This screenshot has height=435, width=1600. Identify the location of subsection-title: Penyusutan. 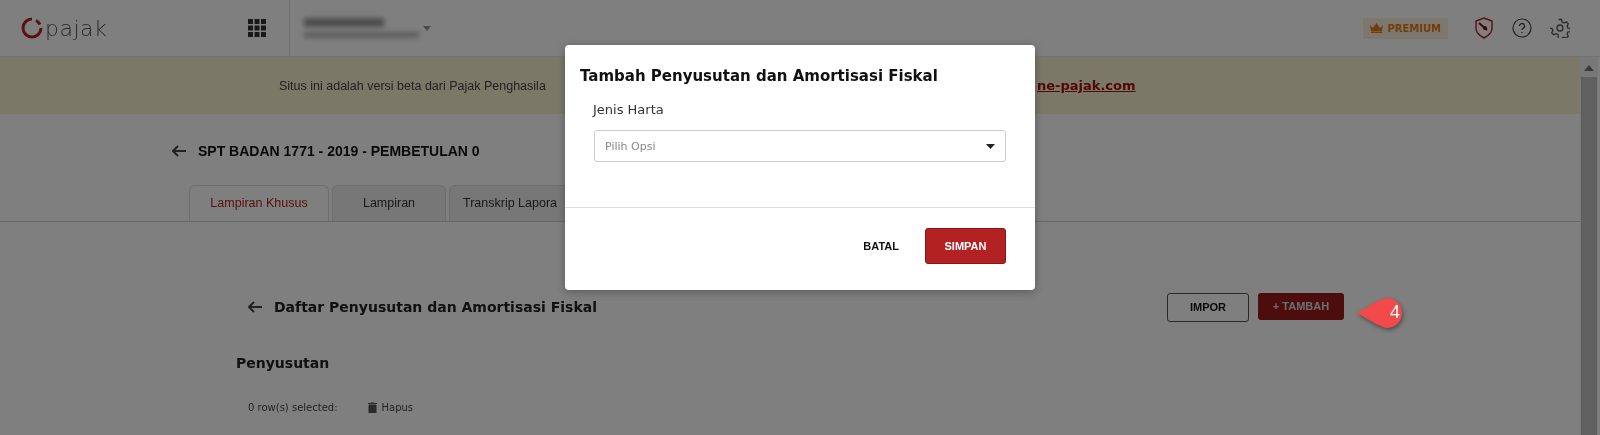
(283, 363).